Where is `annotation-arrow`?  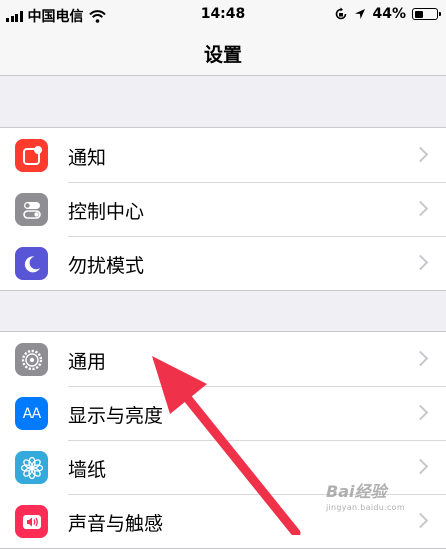 annotation-arrow is located at coordinates (226, 445).